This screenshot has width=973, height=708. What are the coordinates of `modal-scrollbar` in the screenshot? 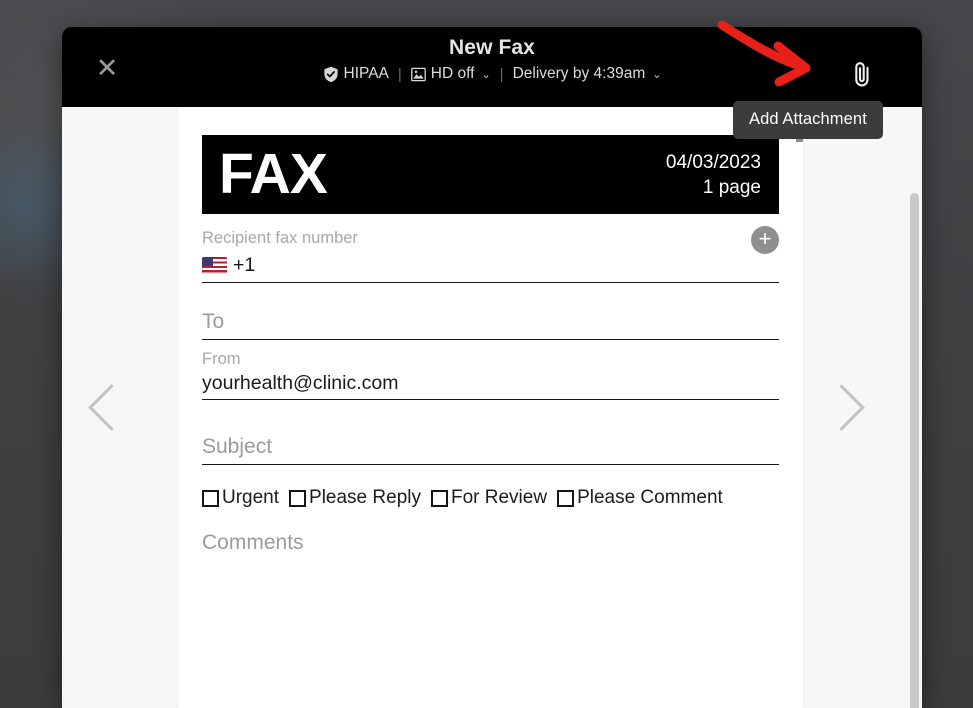 It's located at (914, 450).